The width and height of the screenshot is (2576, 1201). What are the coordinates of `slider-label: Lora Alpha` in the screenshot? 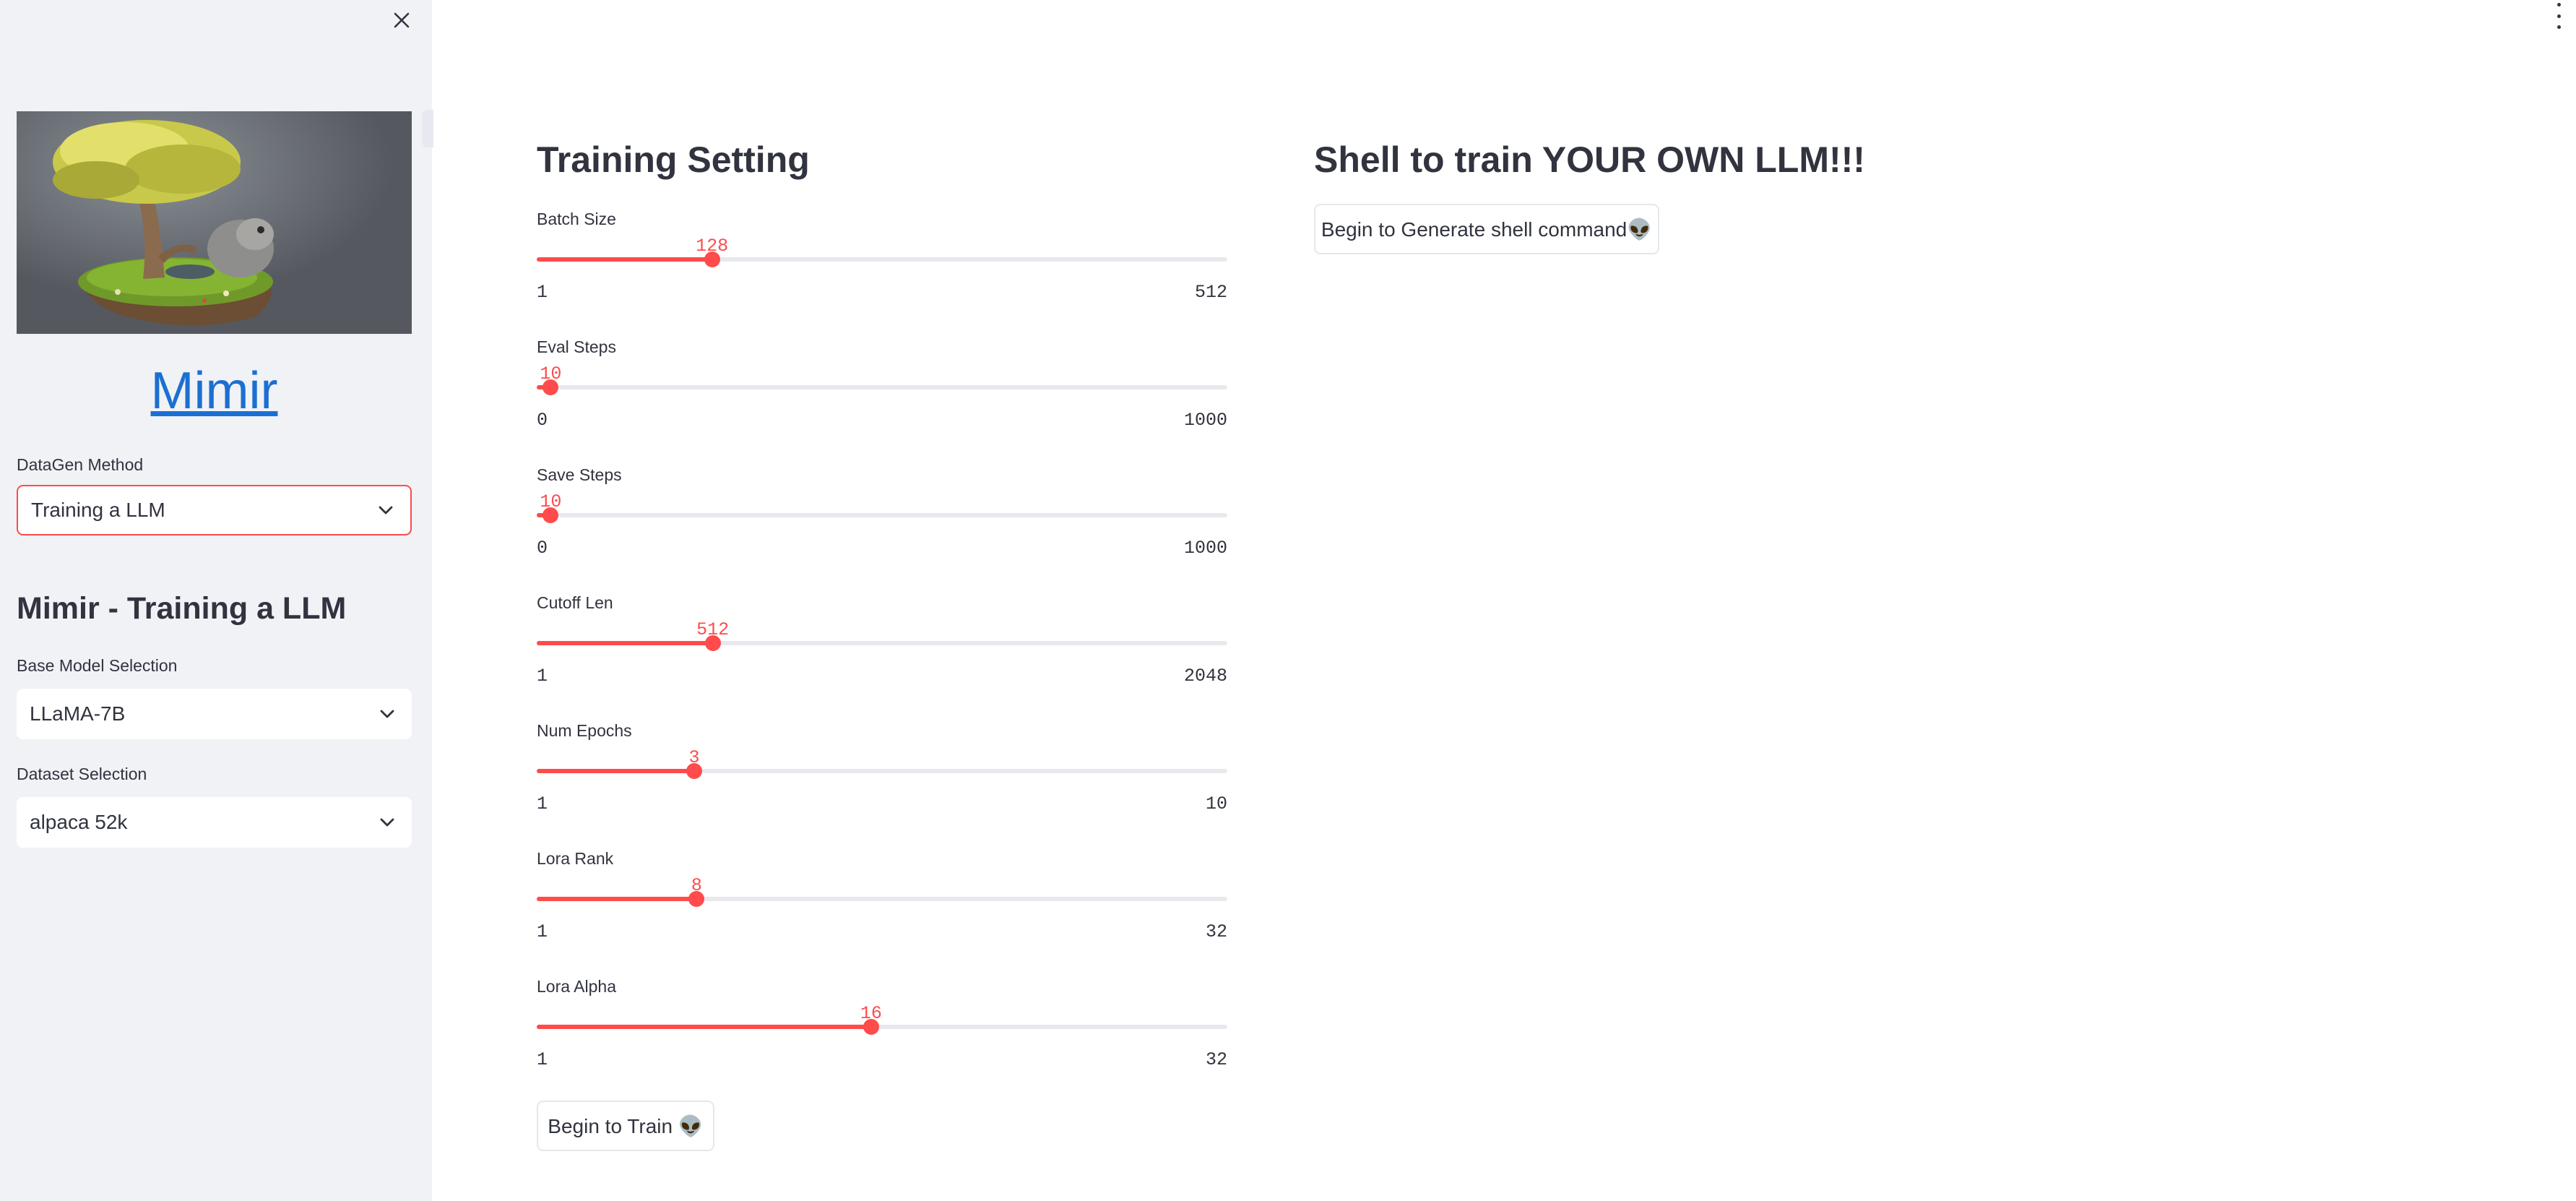 It's located at (576, 986).